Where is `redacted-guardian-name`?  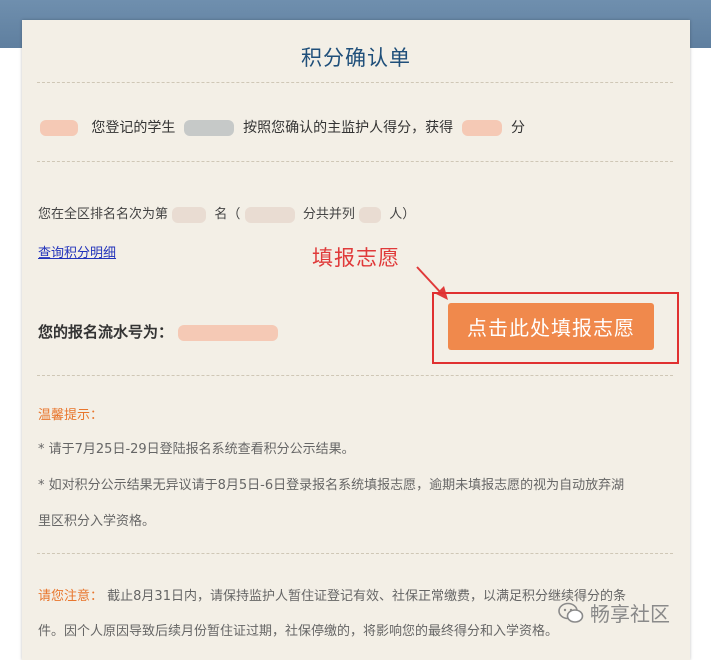
redacted-guardian-name is located at coordinates (59, 128).